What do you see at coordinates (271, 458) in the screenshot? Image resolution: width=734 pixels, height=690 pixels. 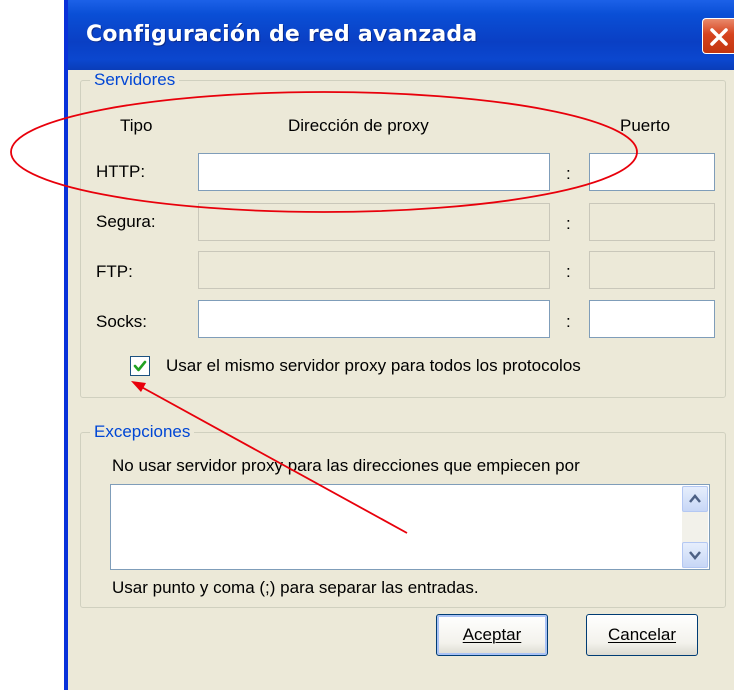 I see `annotation-arrow-line` at bounding box center [271, 458].